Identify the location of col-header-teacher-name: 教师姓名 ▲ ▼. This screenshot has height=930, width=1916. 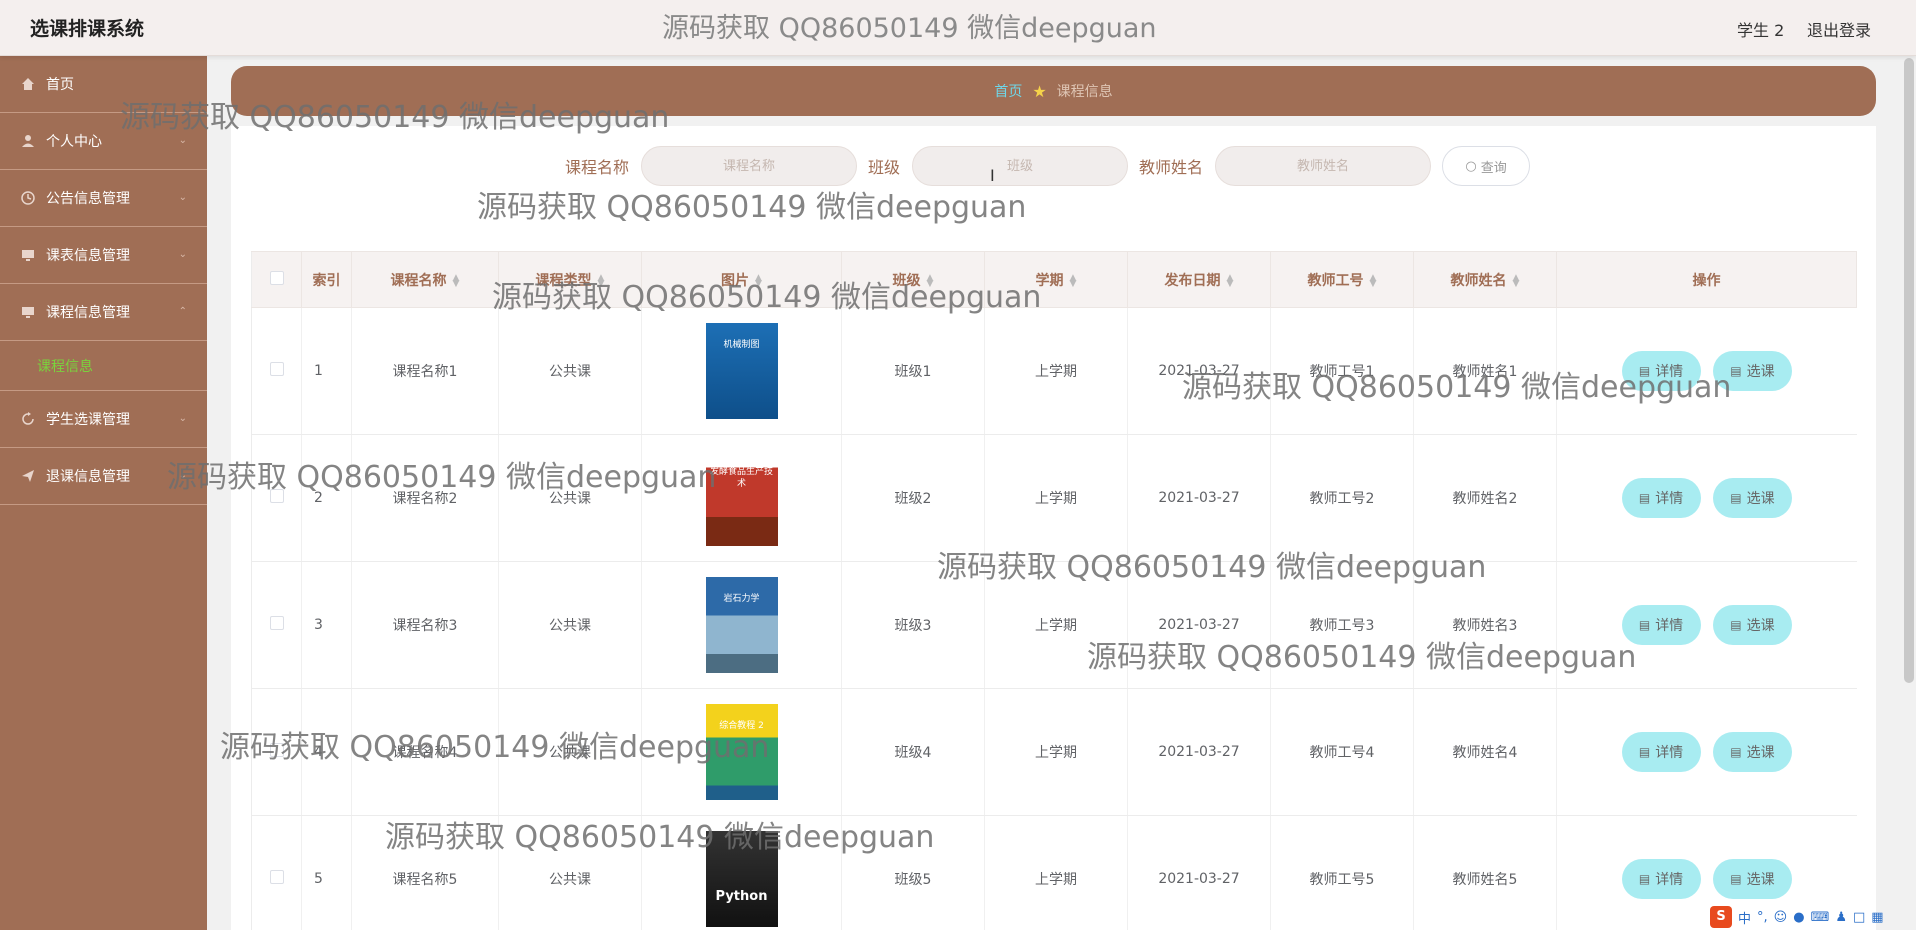
(1485, 279).